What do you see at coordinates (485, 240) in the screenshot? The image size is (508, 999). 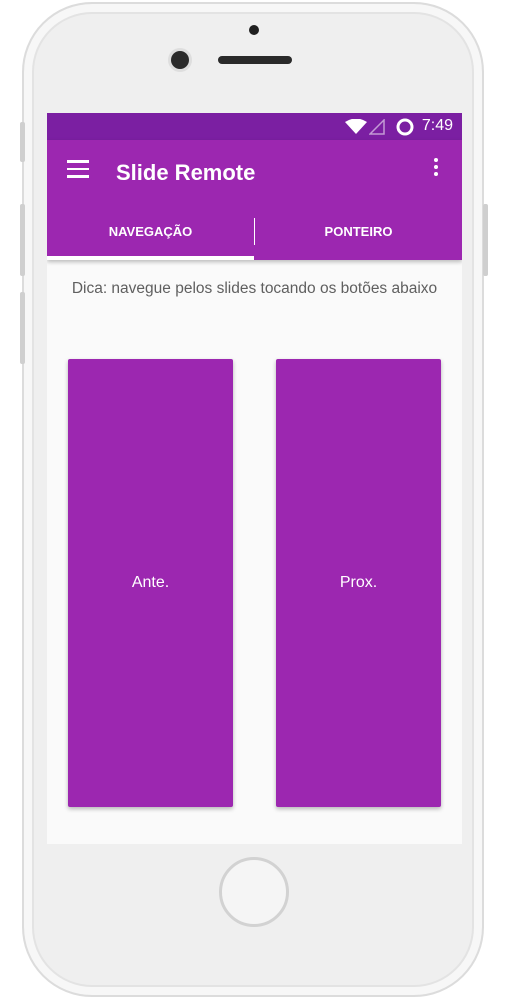 I see `power-button` at bounding box center [485, 240].